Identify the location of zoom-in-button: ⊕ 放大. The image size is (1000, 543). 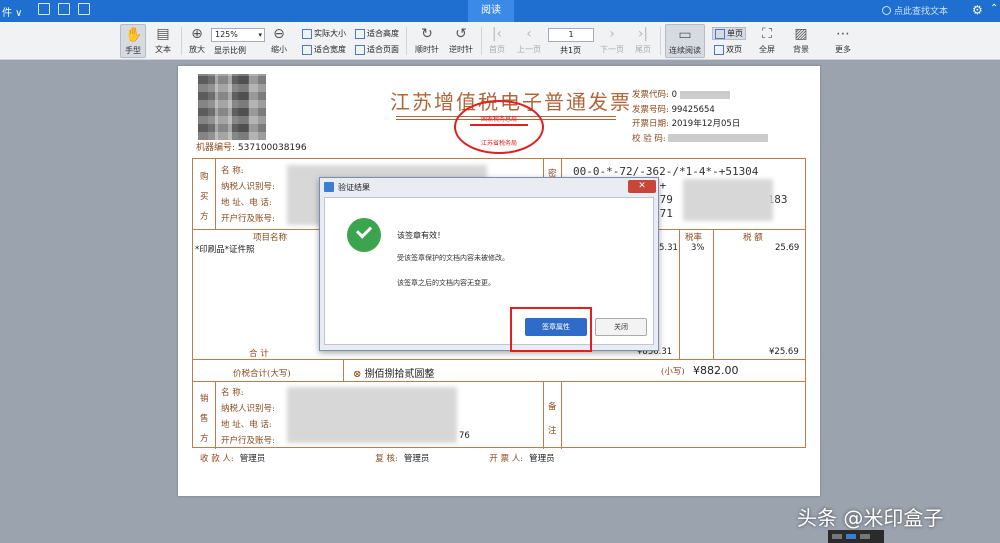
(197, 41).